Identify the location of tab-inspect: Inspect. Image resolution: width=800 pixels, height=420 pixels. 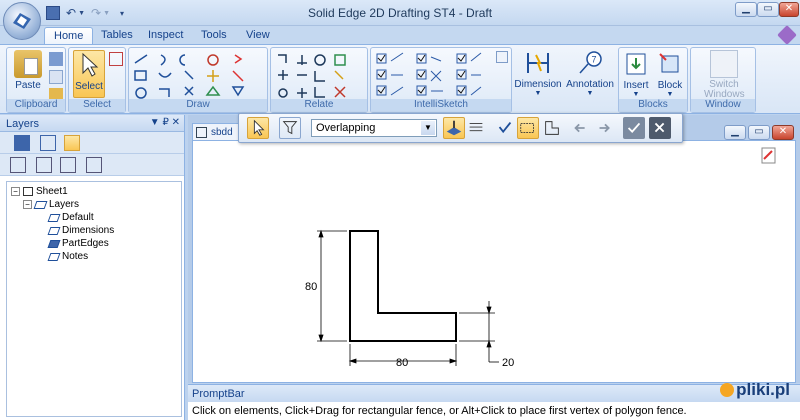
(165, 35).